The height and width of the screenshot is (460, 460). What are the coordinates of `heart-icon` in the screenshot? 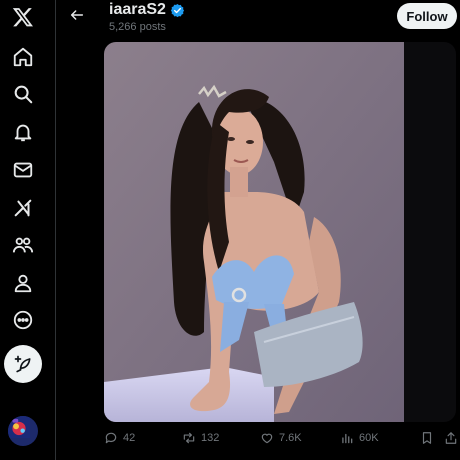 It's located at (267, 438).